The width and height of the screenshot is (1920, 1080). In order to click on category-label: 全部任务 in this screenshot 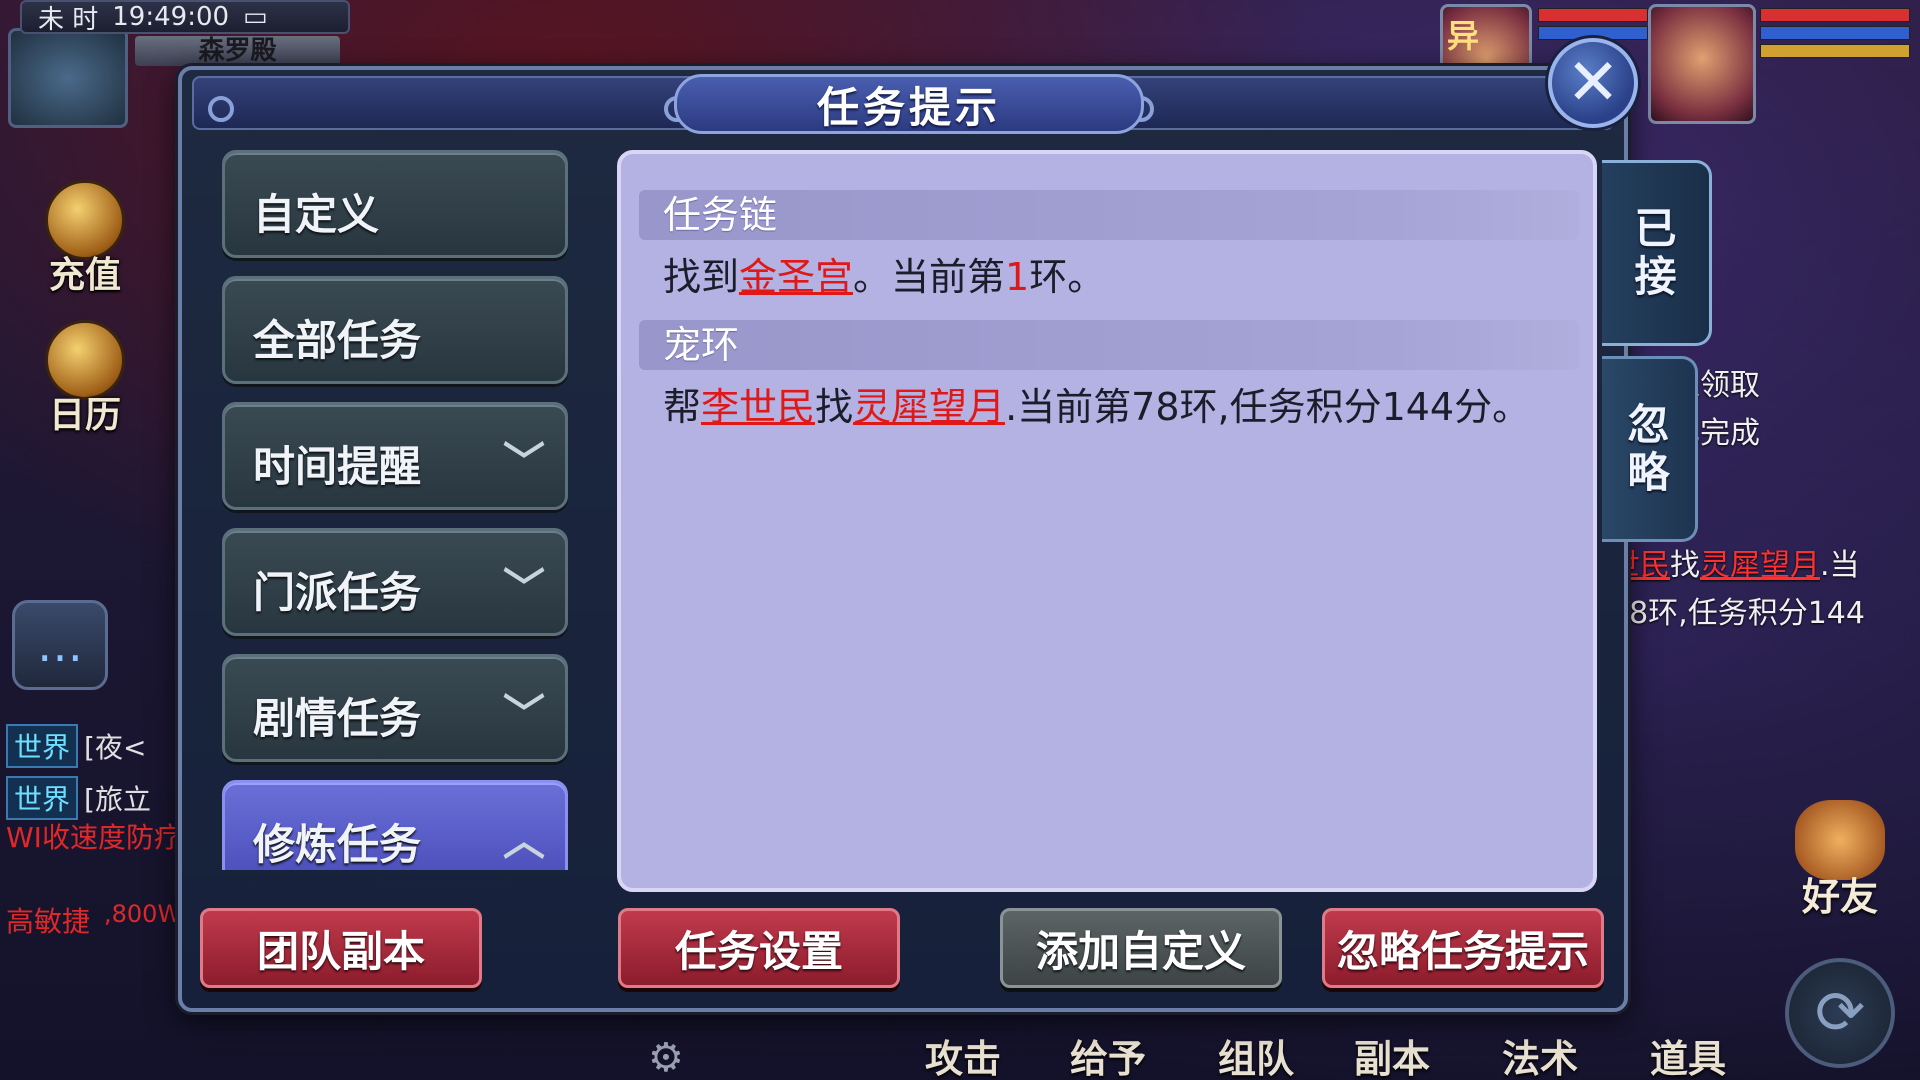, I will do `click(337, 340)`.